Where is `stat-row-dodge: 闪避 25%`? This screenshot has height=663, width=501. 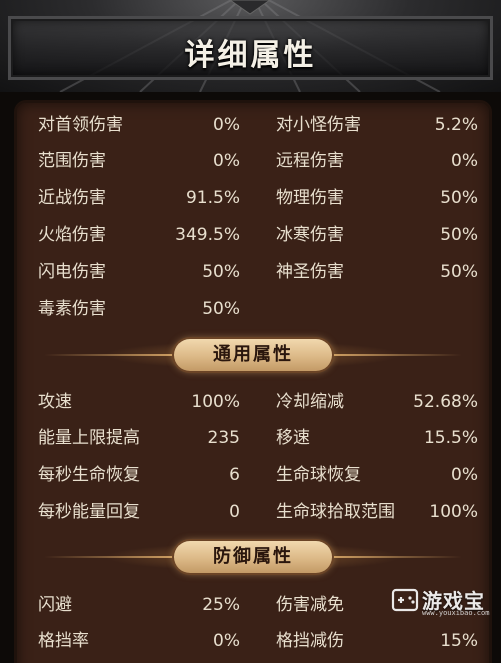
stat-row-dodge: 闪避 25% is located at coordinates (139, 605).